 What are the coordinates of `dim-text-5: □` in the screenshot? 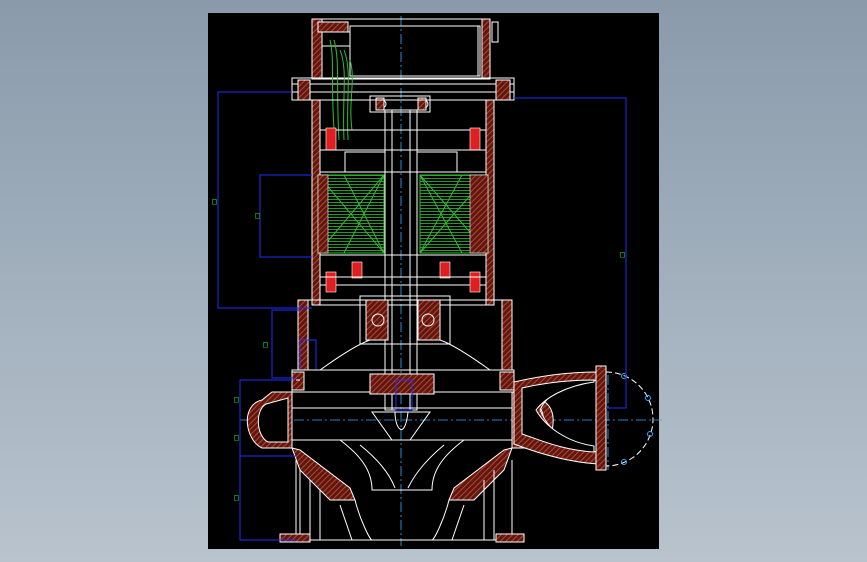 It's located at (236, 437).